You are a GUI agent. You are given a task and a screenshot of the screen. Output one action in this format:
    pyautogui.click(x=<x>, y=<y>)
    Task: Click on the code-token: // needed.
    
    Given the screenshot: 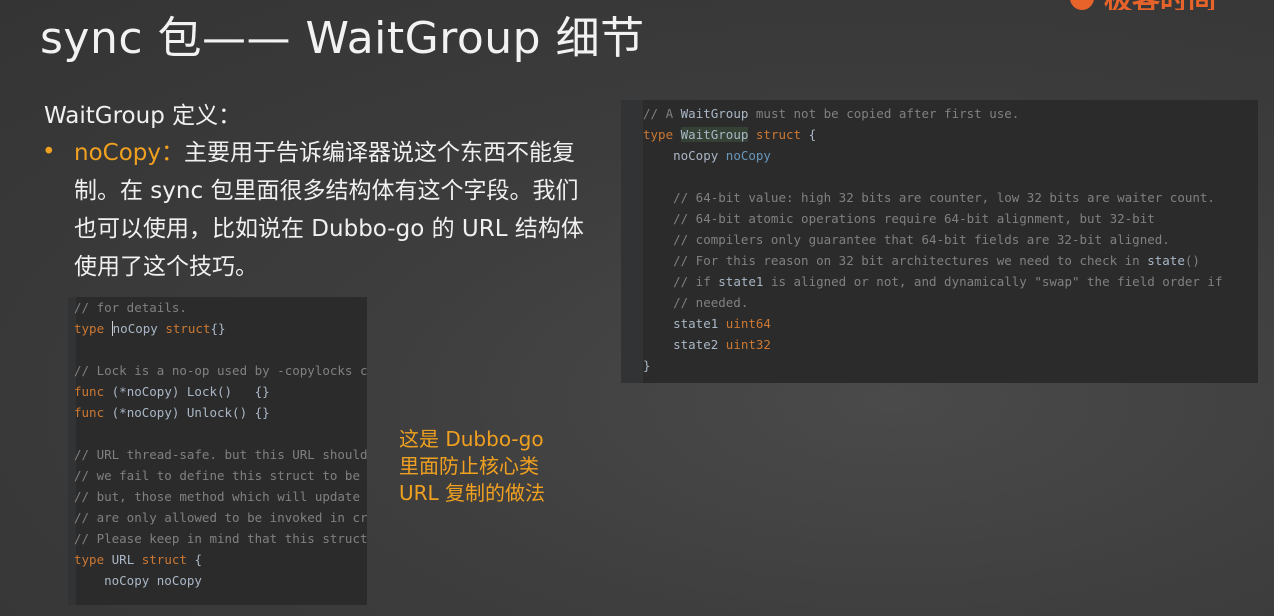 What is the action you would take?
    pyautogui.click(x=696, y=302)
    